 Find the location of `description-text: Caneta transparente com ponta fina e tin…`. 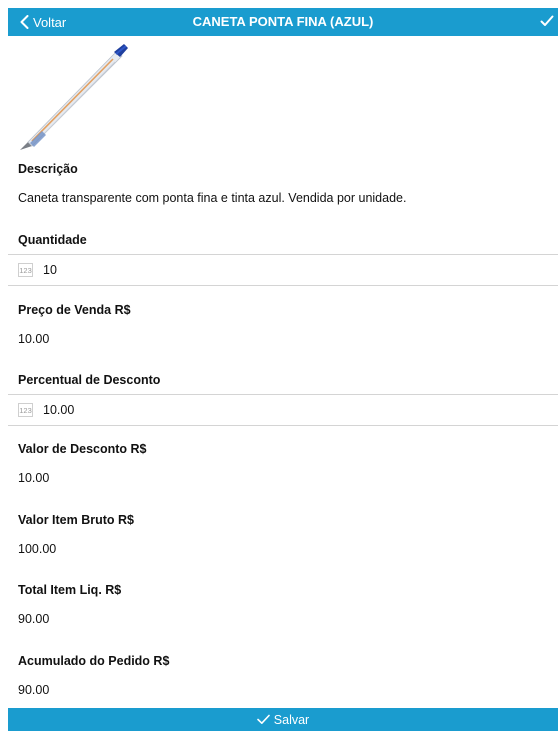

description-text: Caneta transparente com ponta fina e tin… is located at coordinates (212, 198).